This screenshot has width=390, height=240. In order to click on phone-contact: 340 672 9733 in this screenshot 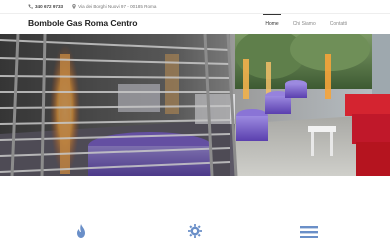, I will do `click(45, 6)`.